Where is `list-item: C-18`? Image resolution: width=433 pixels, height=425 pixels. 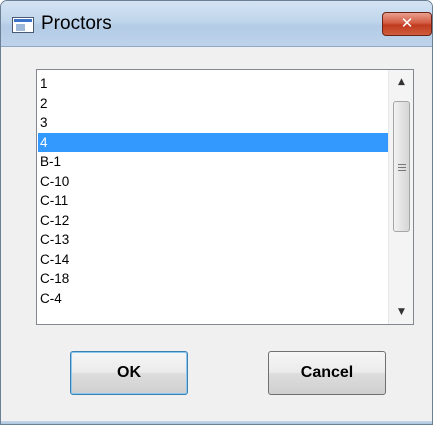
list-item: C-18 is located at coordinates (213, 279).